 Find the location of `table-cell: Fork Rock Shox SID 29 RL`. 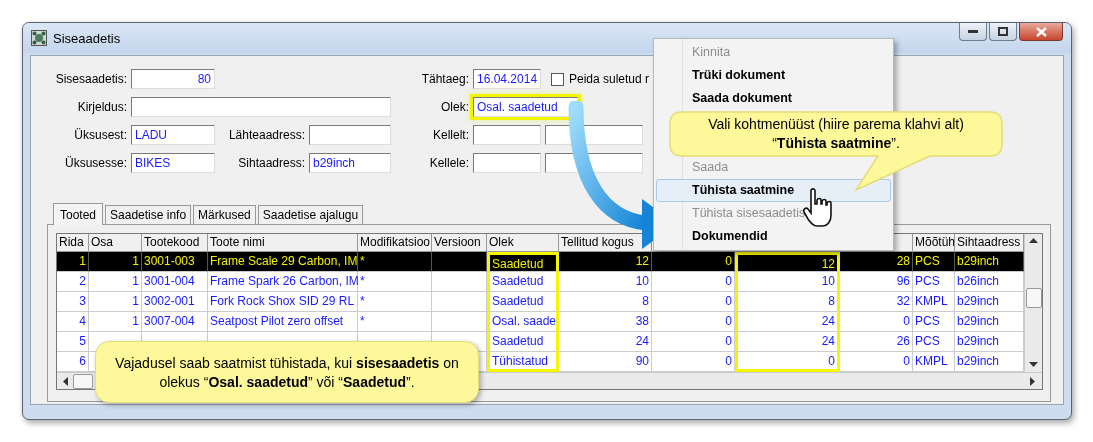

table-cell: Fork Rock Shox SID 29 RL is located at coordinates (283, 302).